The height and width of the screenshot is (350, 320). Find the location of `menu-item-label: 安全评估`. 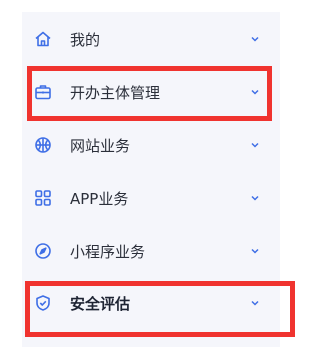

menu-item-label: 安全评估 is located at coordinates (100, 303).